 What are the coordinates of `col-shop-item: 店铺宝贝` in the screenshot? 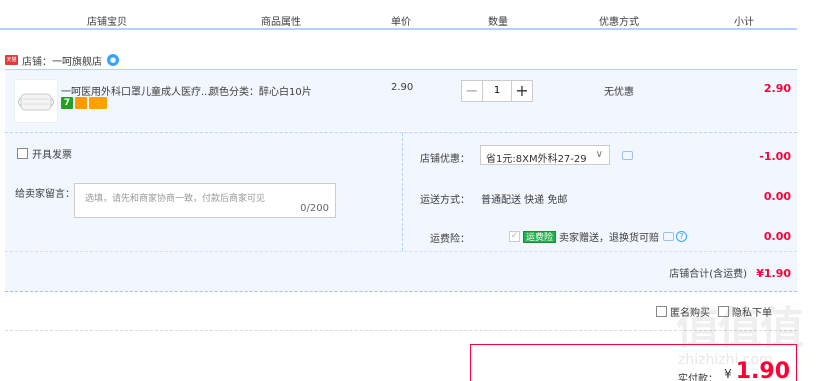 It's located at (107, 22).